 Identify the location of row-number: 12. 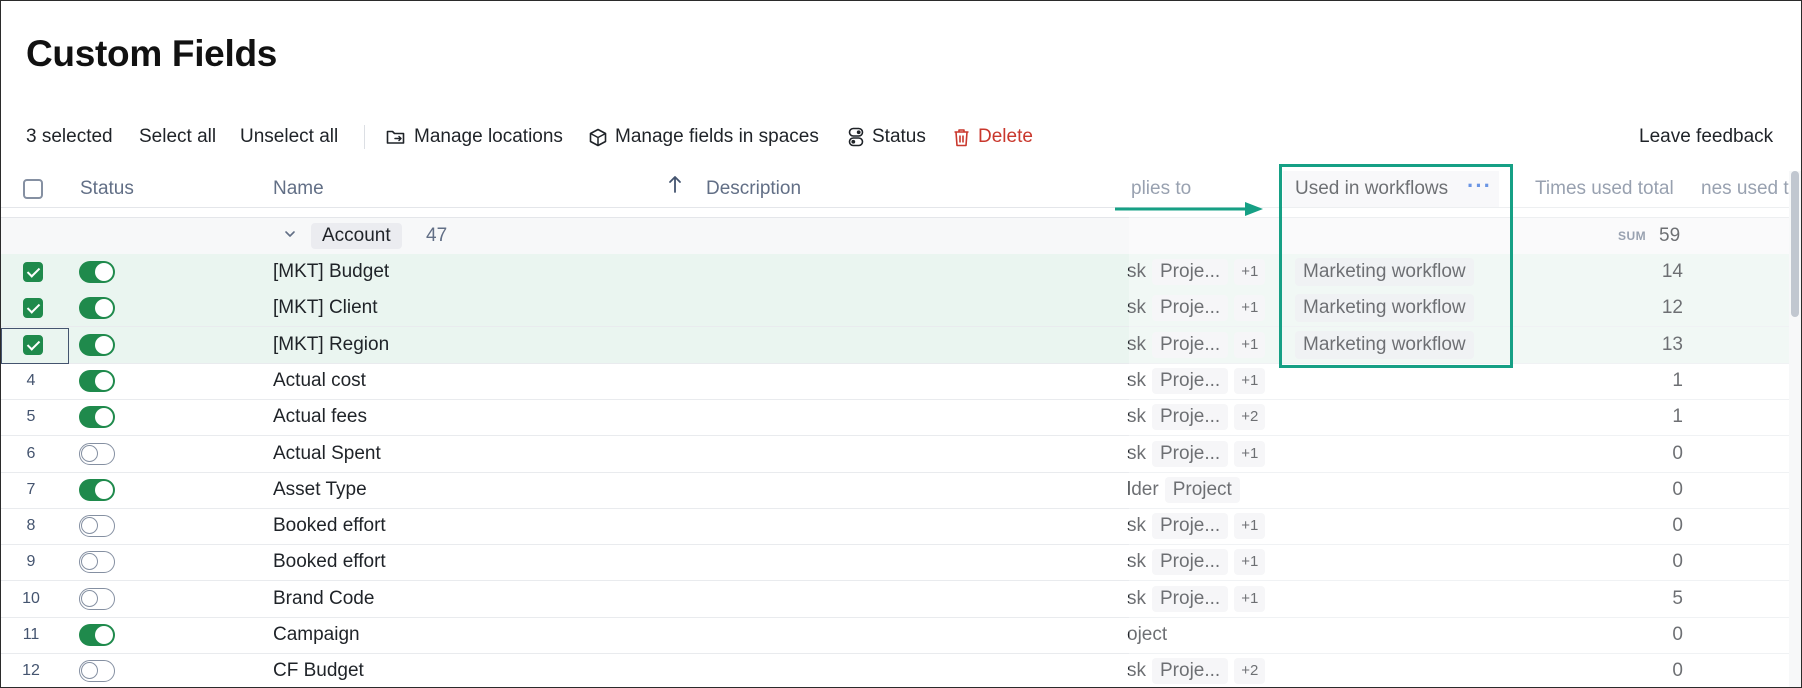
(31, 671).